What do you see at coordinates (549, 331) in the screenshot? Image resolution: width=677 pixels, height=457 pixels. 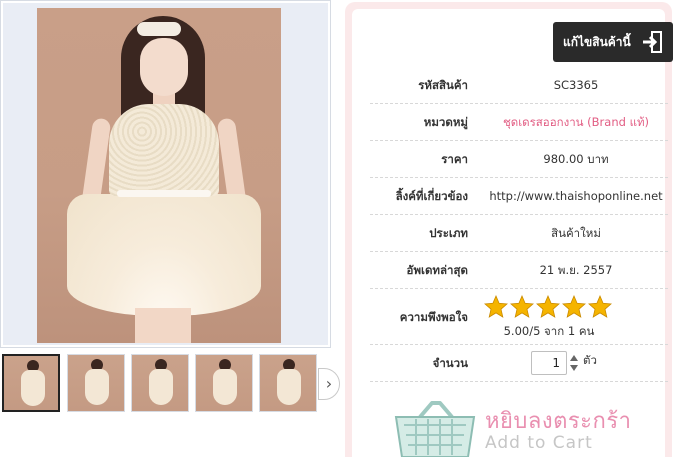 I see `rating-summary: 5.00/5 จาก 1 คน` at bounding box center [549, 331].